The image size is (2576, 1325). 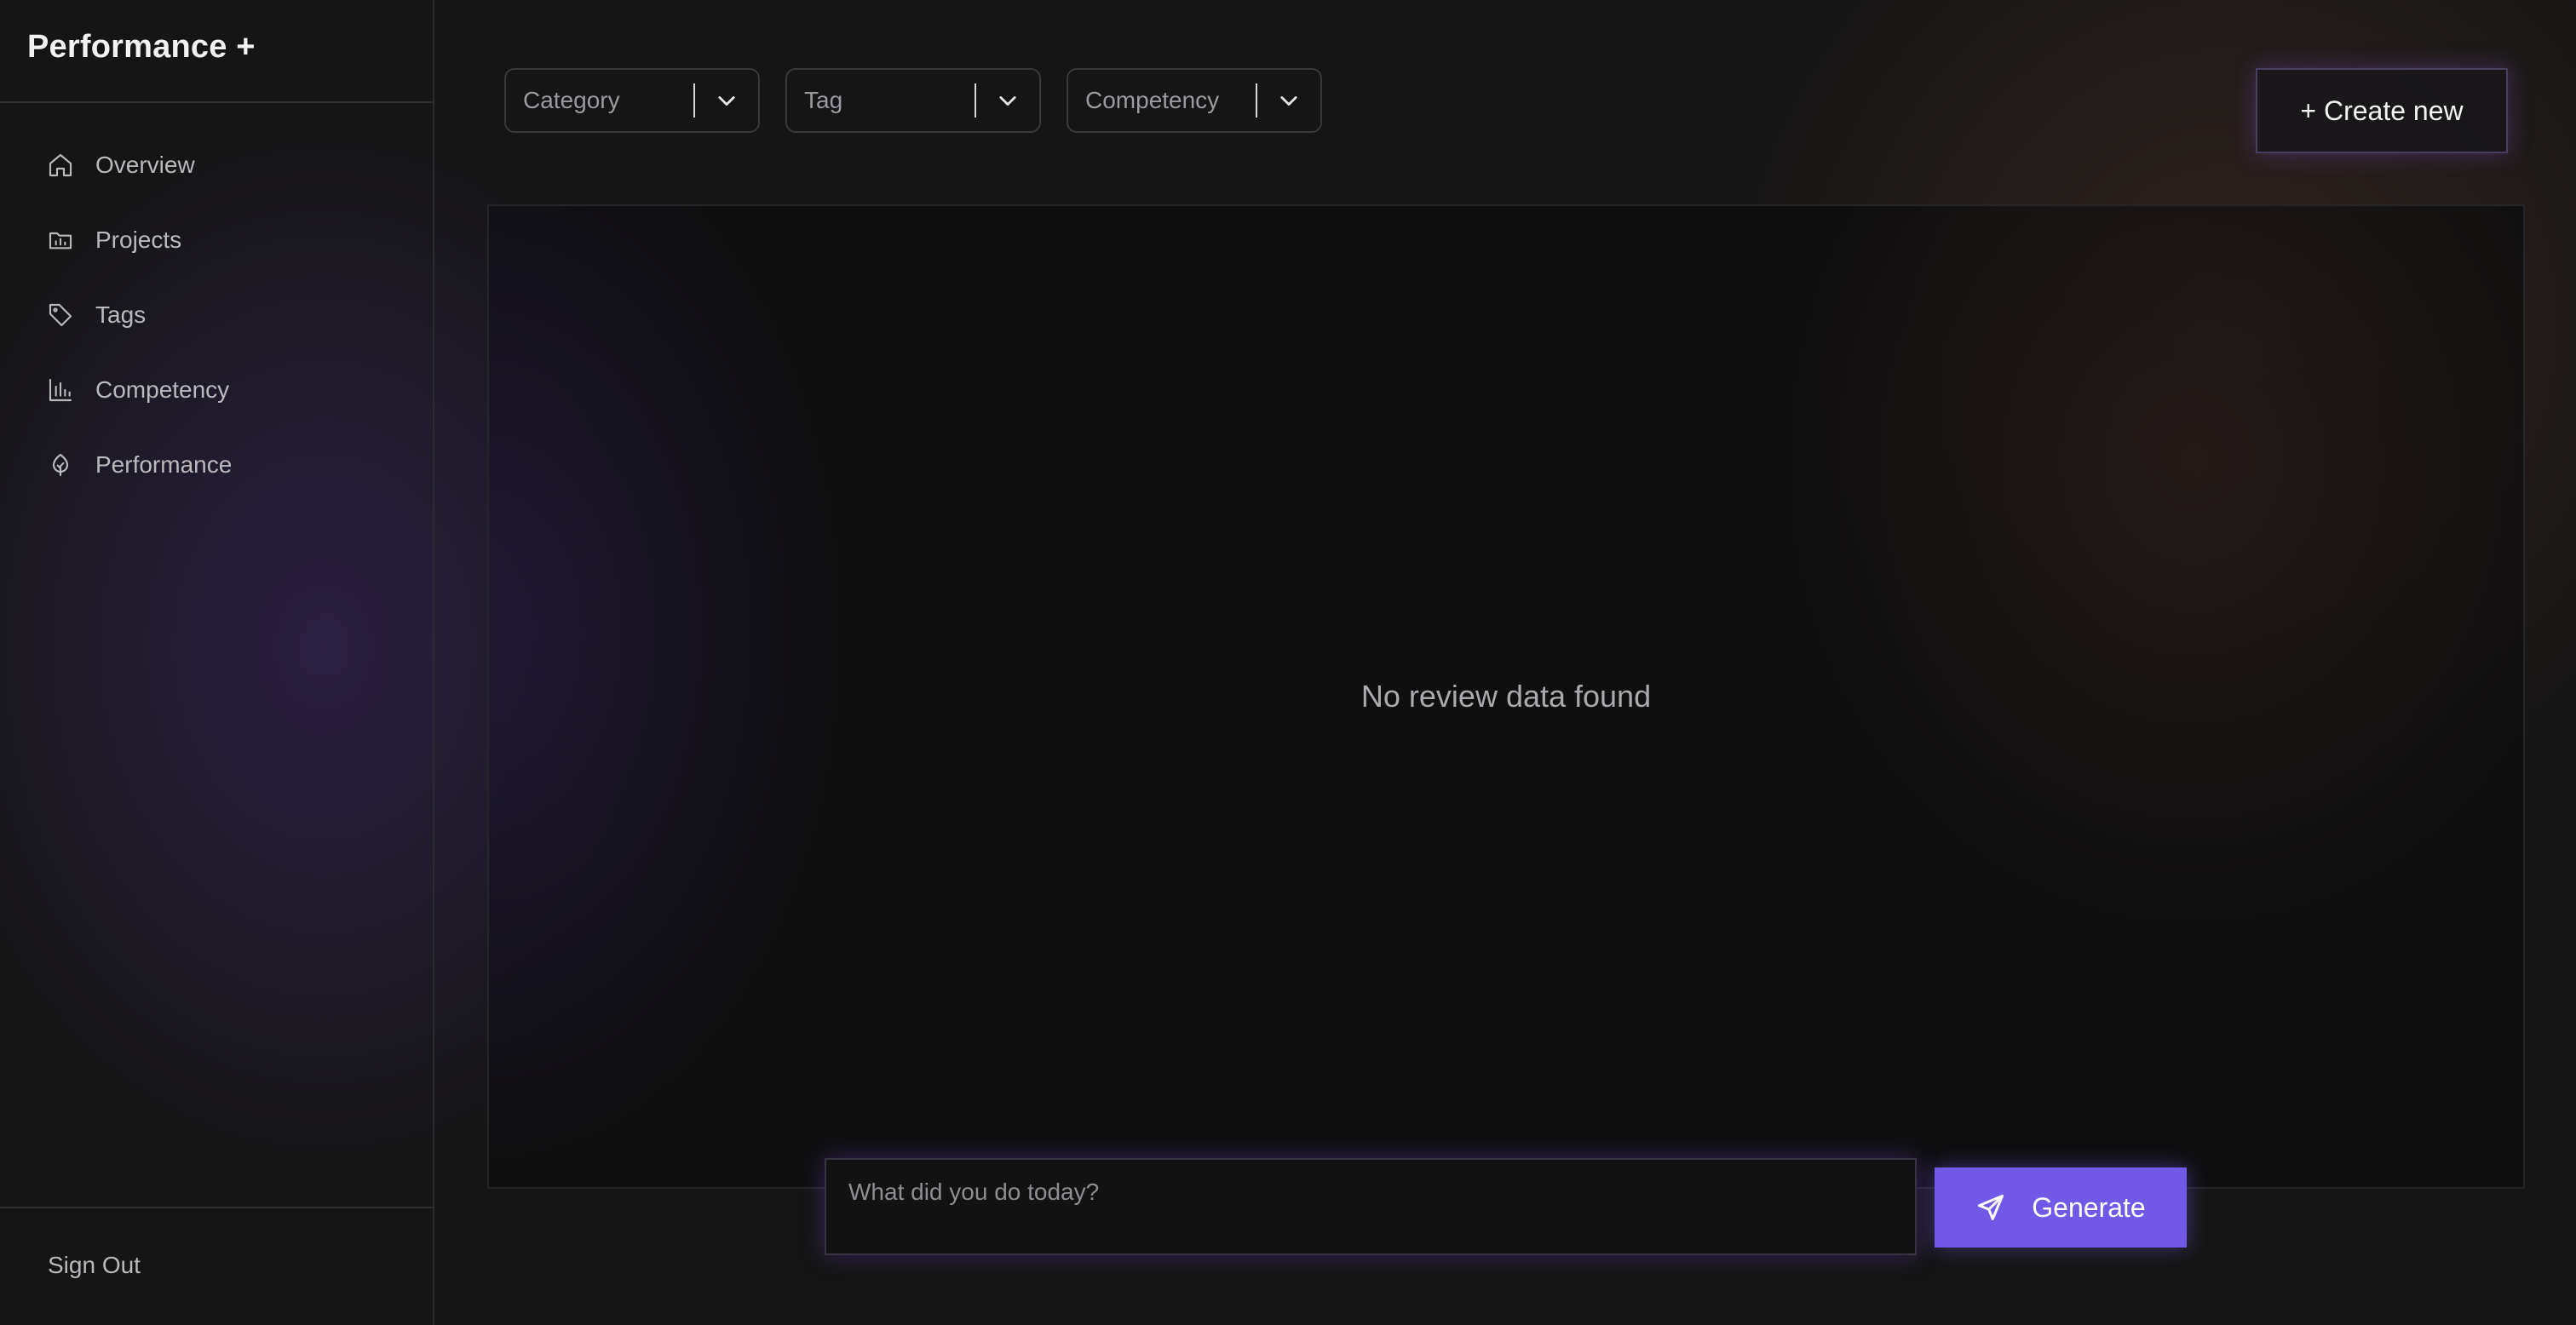 What do you see at coordinates (61, 390) in the screenshot?
I see `bar-chart-icon` at bounding box center [61, 390].